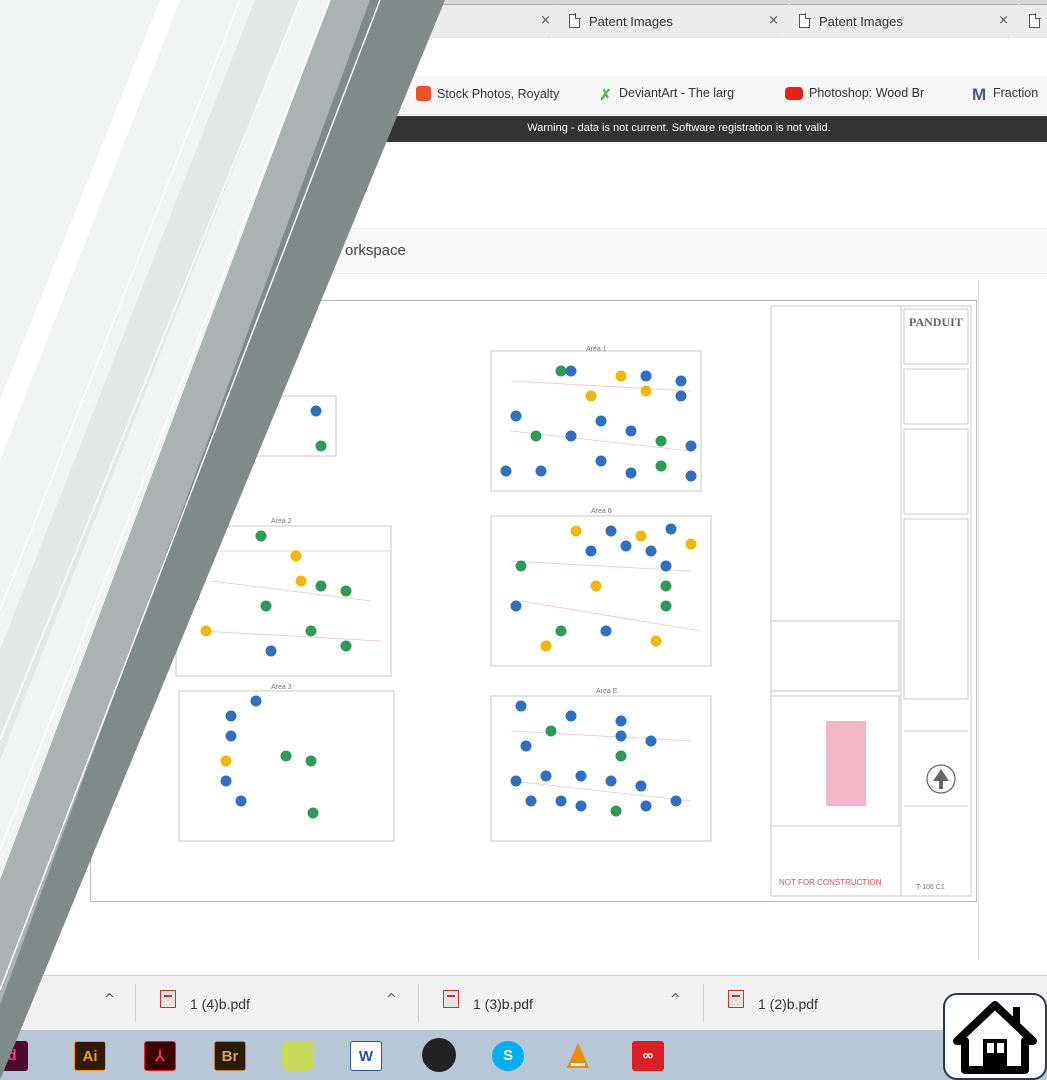  What do you see at coordinates (854, 93) in the screenshot?
I see `bookmark-photoshop-wood: Photoshop: Wood Br` at bounding box center [854, 93].